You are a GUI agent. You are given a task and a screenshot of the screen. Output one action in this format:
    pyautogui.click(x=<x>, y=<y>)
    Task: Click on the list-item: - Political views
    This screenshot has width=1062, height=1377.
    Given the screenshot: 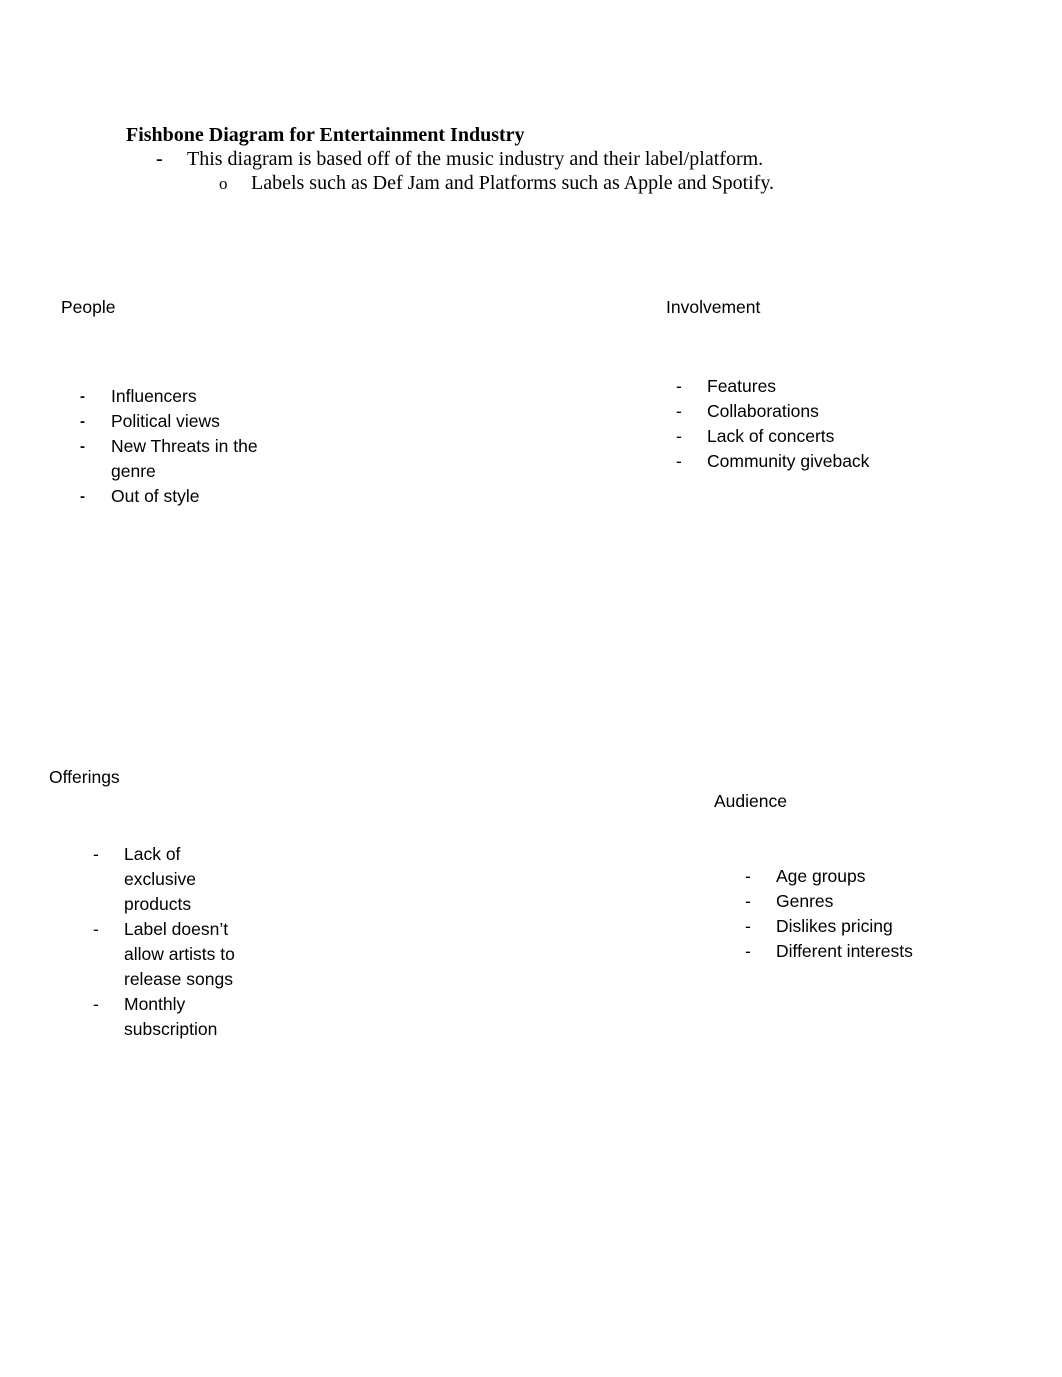 What is the action you would take?
    pyautogui.click(x=180, y=421)
    